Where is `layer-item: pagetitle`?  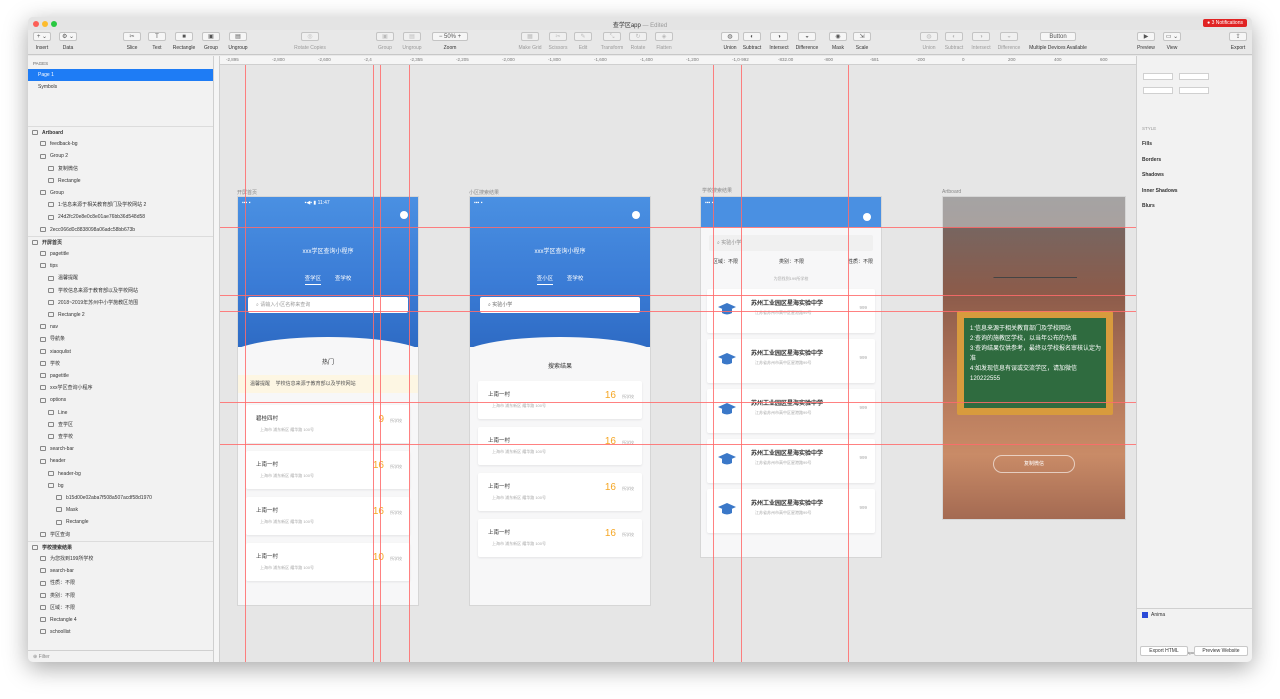
layer-item: pagetitle is located at coordinates (120, 376).